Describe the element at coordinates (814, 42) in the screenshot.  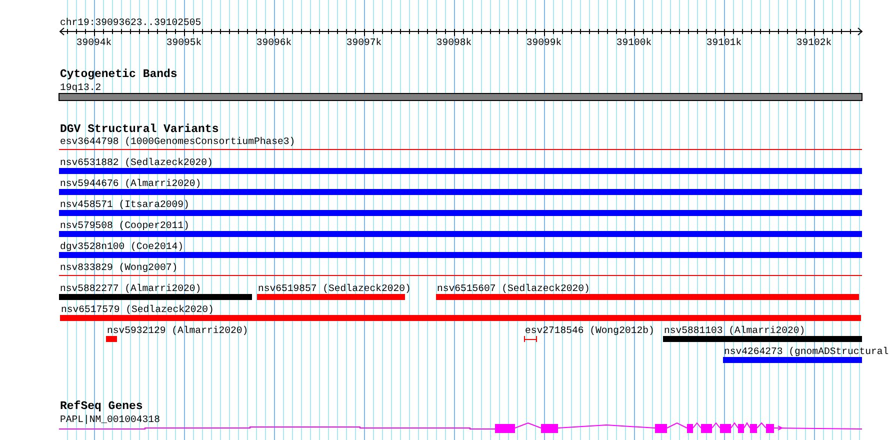
I see `tick-label: 39102k` at that location.